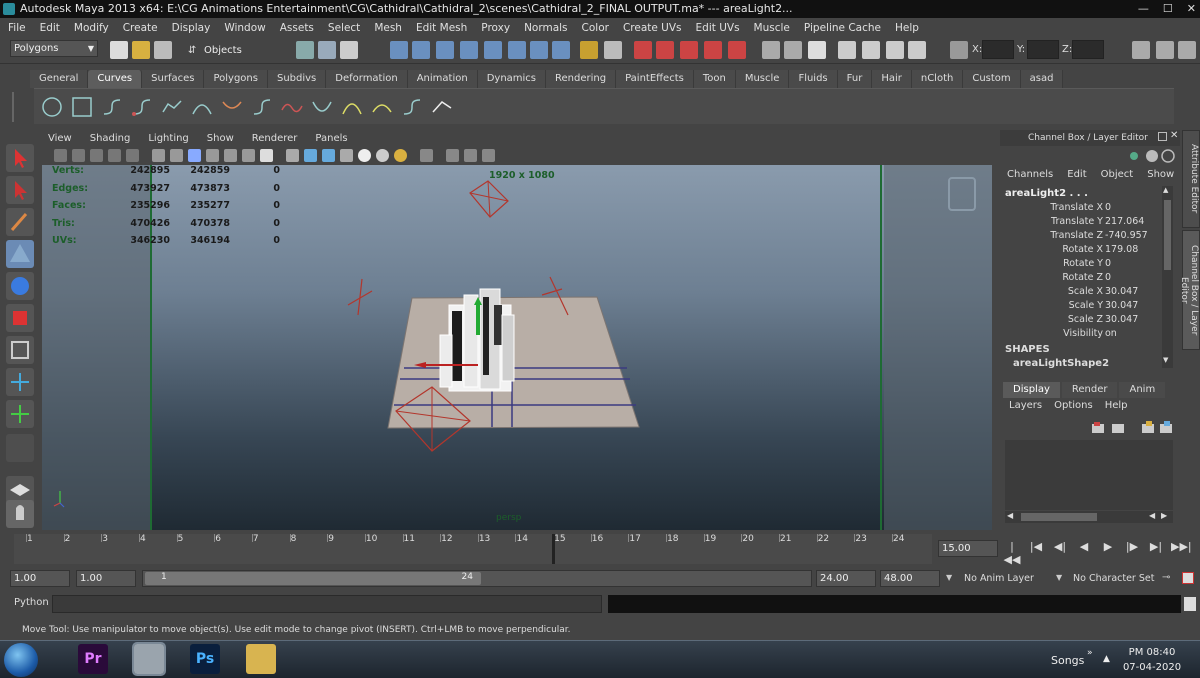 The height and width of the screenshot is (678, 1200). What do you see at coordinates (220, 138) in the screenshot?
I see `panel-menu-show: Show` at bounding box center [220, 138].